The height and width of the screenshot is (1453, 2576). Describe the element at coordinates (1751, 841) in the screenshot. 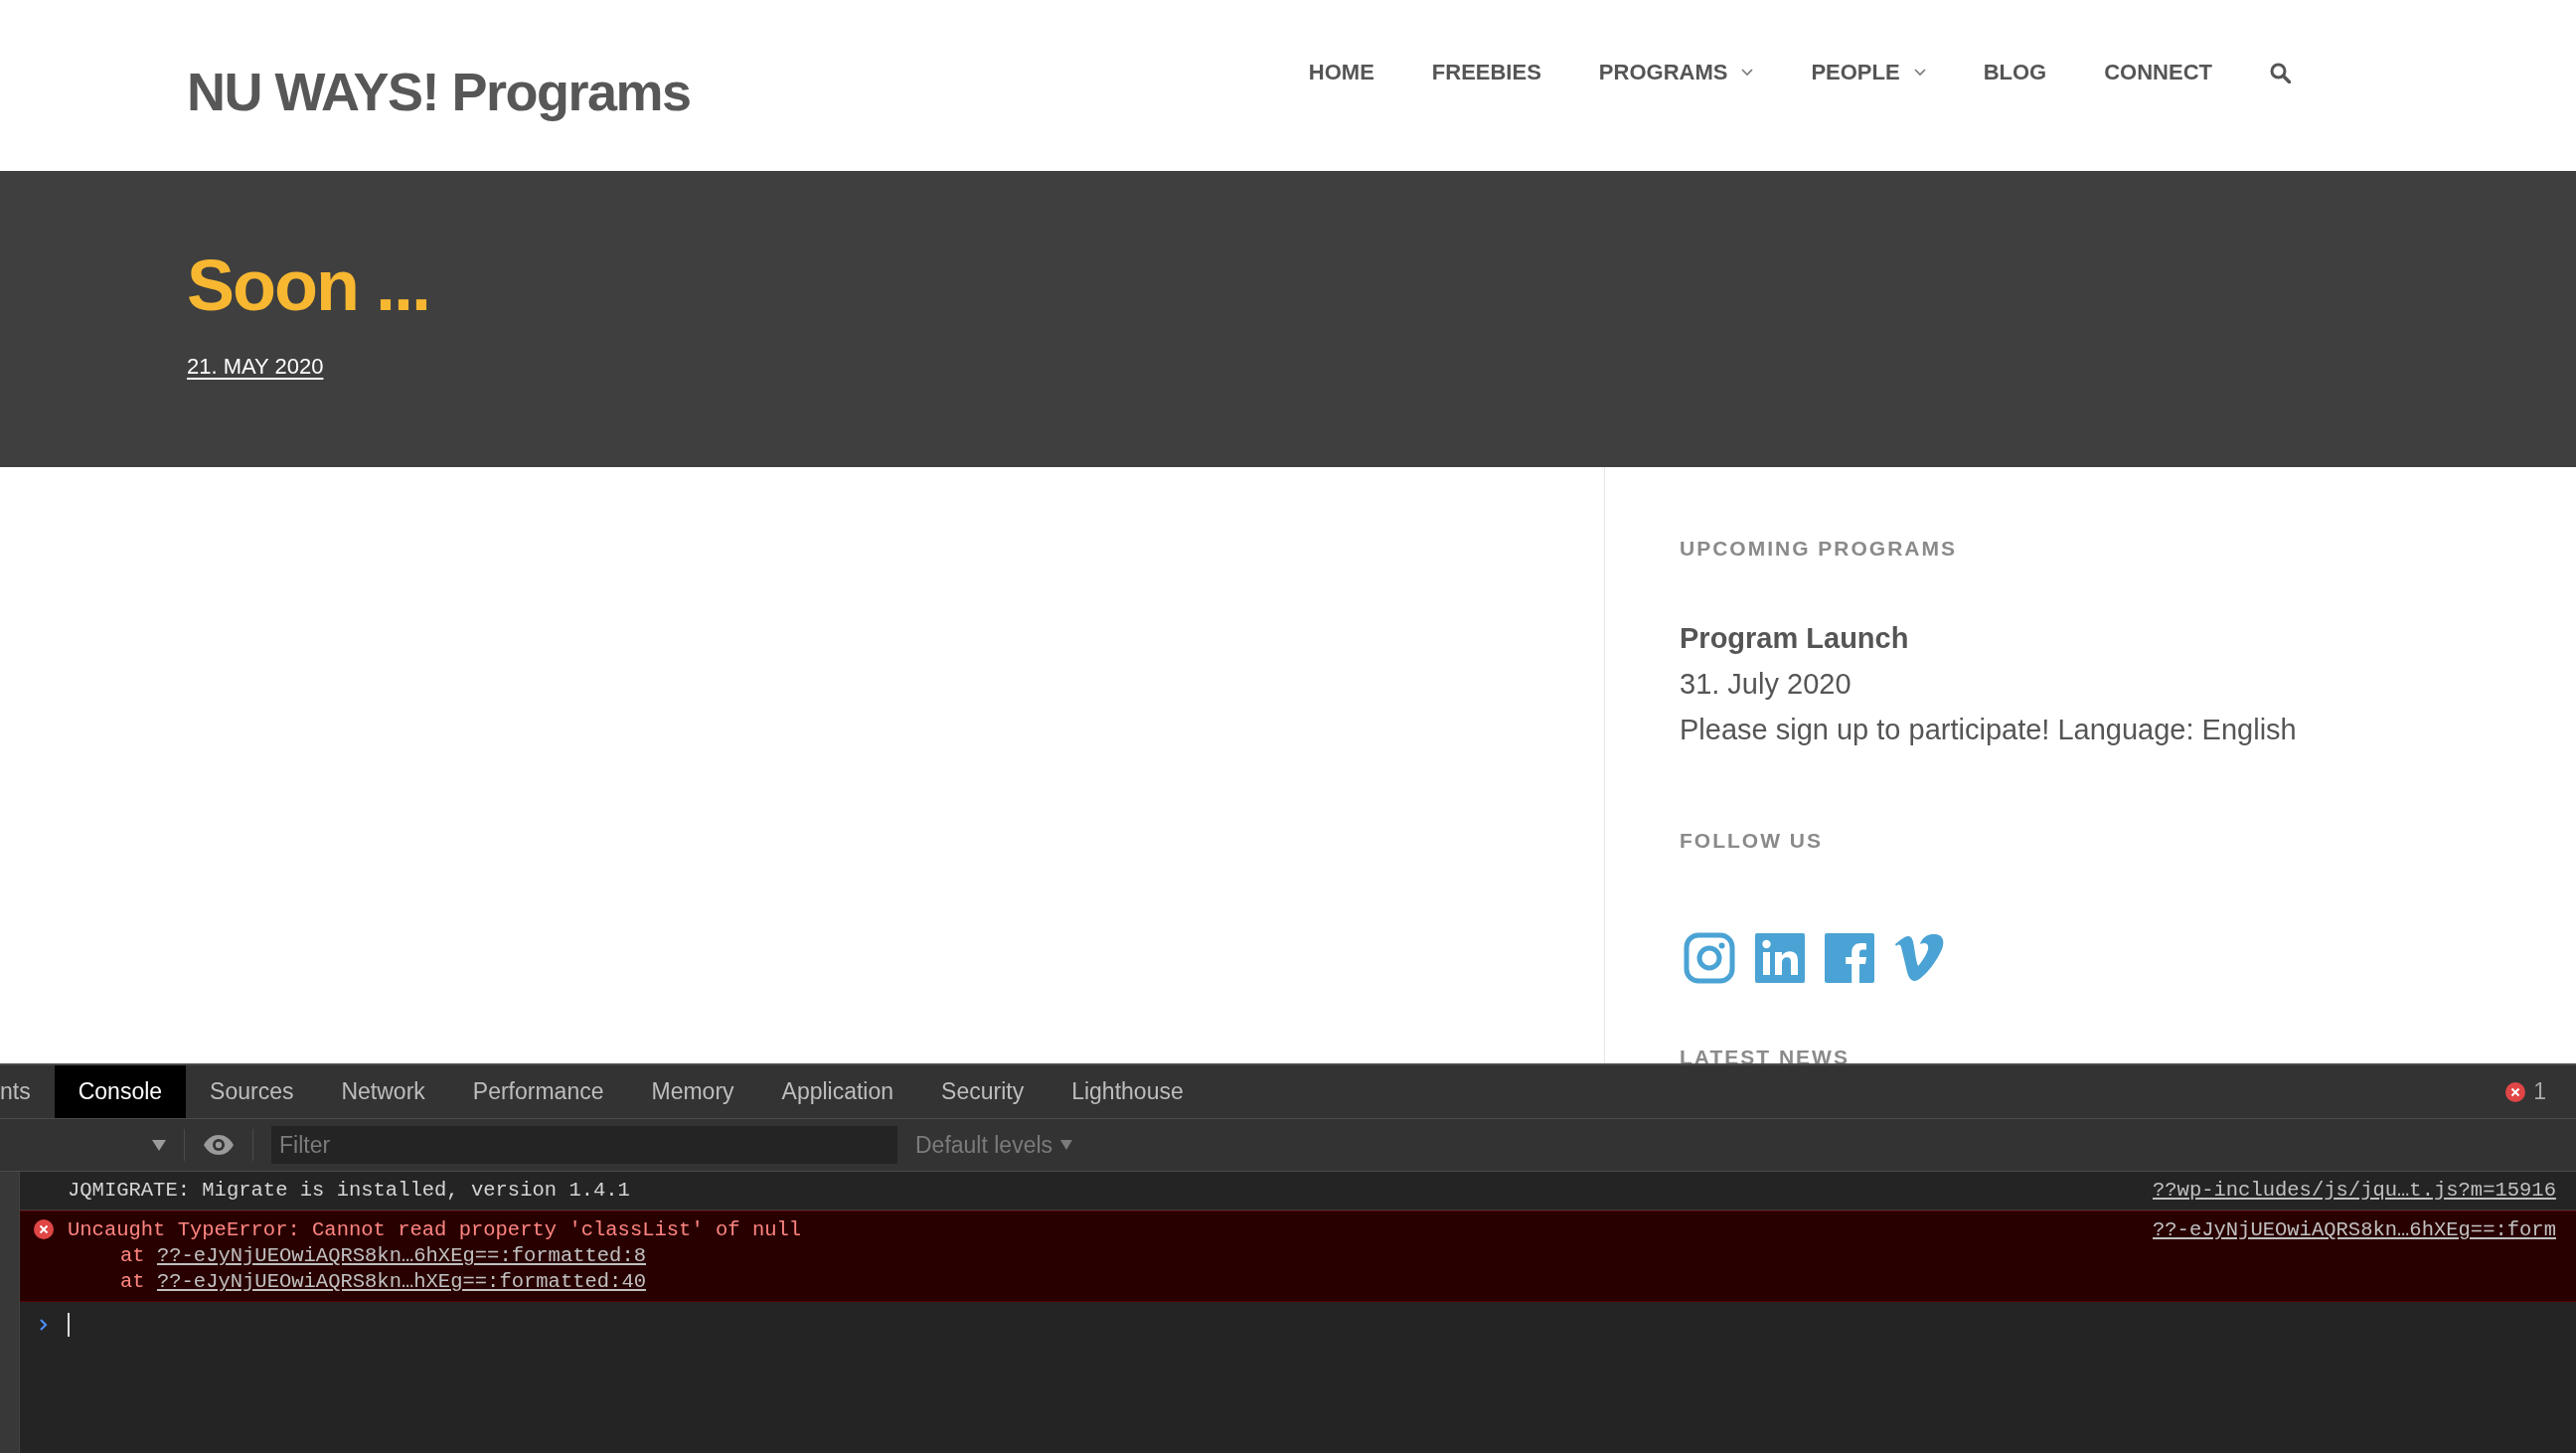

I see `widget-heading: FOLLOW US` at that location.